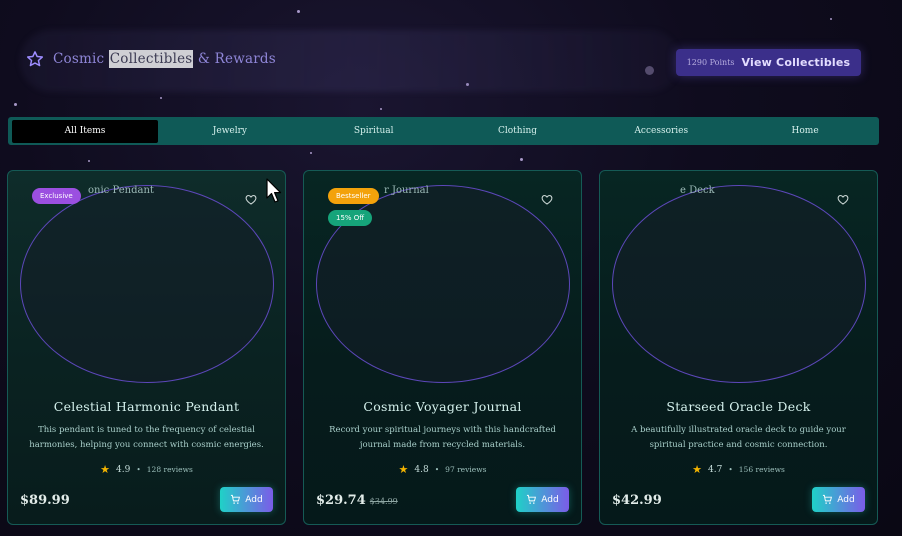  I want to click on tab-all-items: All Items, so click(85, 131).